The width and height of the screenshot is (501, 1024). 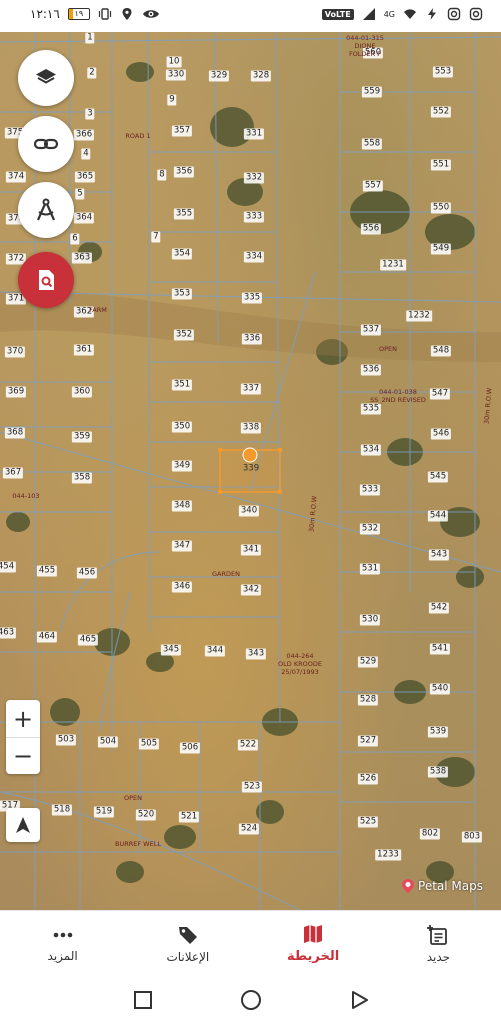 What do you see at coordinates (156, 237) in the screenshot?
I see `parcel-label: 7` at bounding box center [156, 237].